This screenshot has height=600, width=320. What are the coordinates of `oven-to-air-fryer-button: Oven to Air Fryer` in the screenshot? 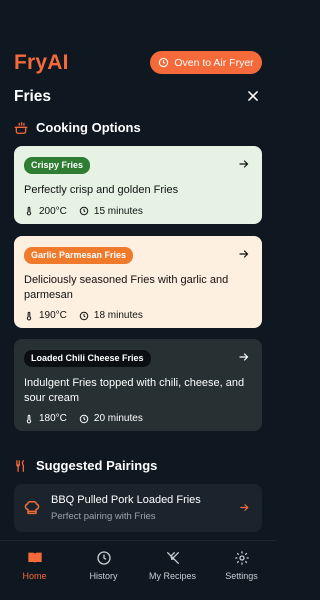 It's located at (206, 62).